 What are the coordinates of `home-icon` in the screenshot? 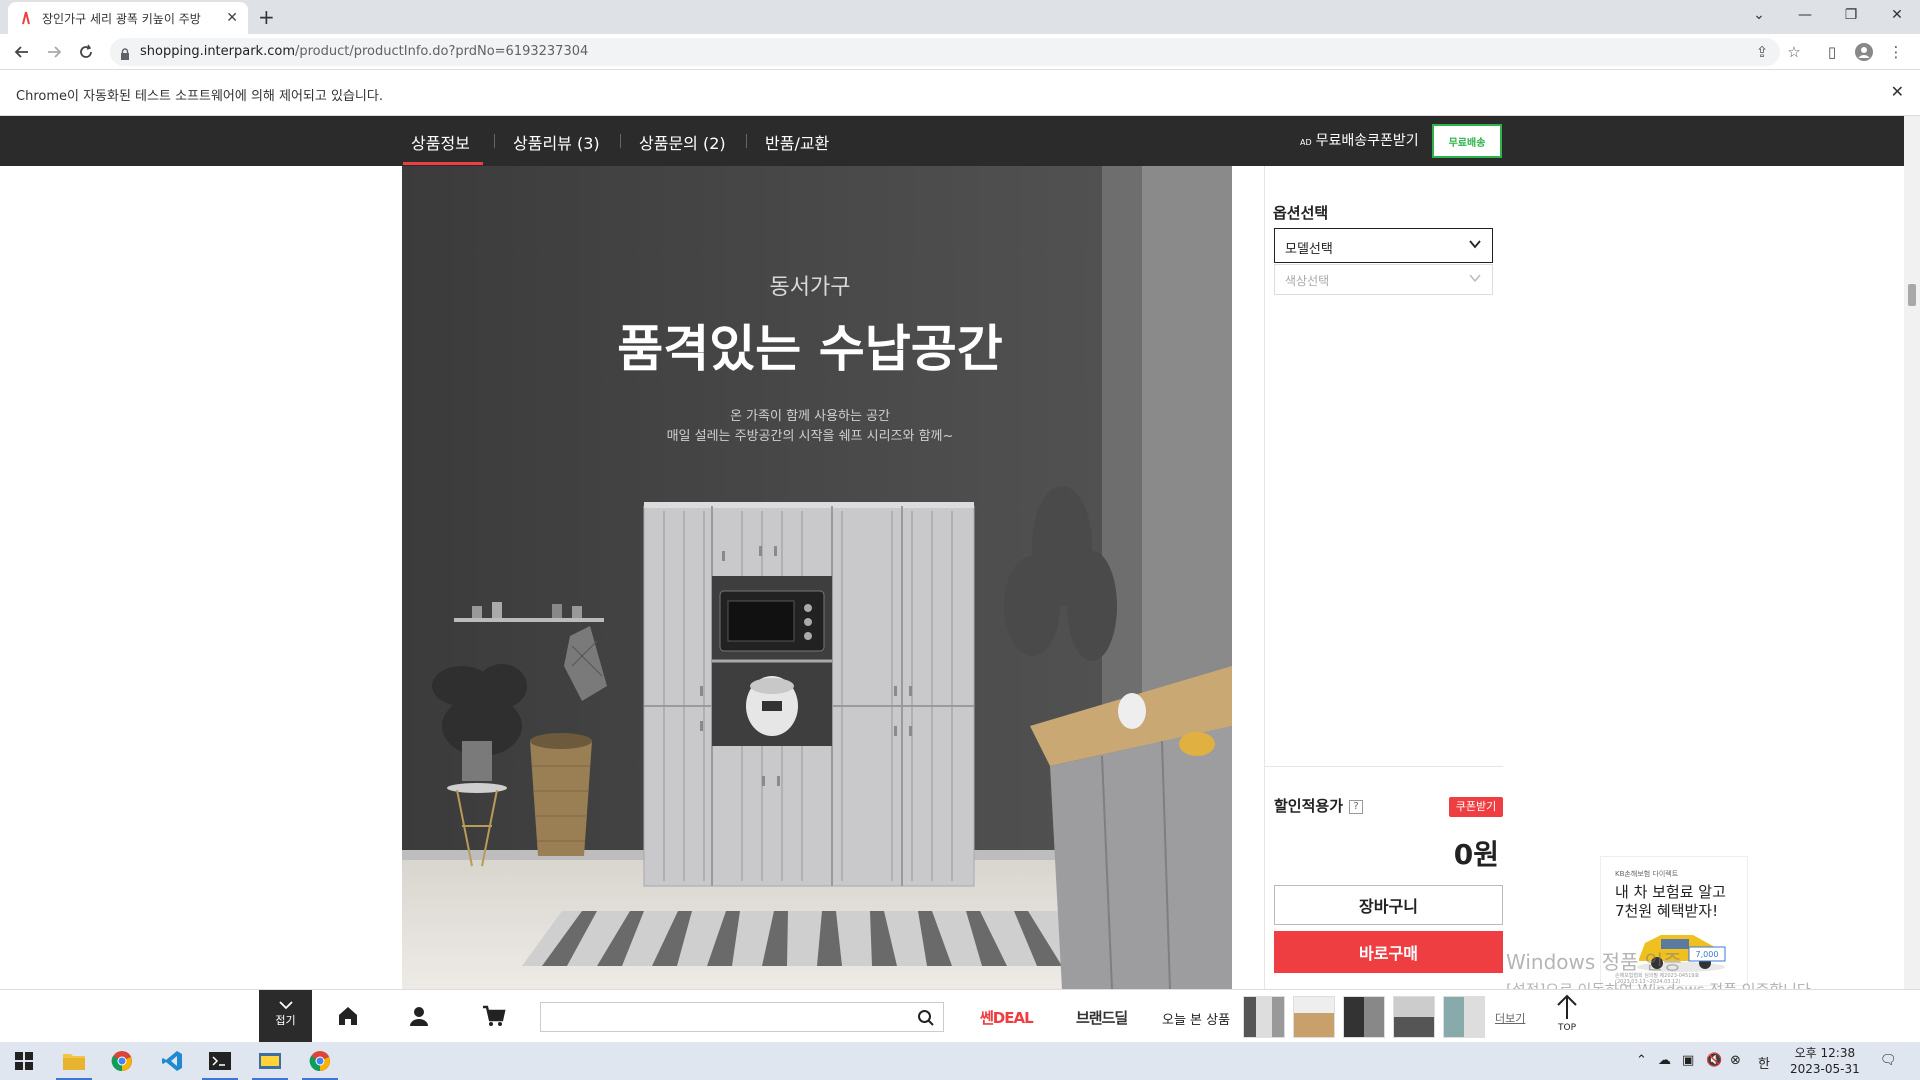 It's located at (349, 1017).